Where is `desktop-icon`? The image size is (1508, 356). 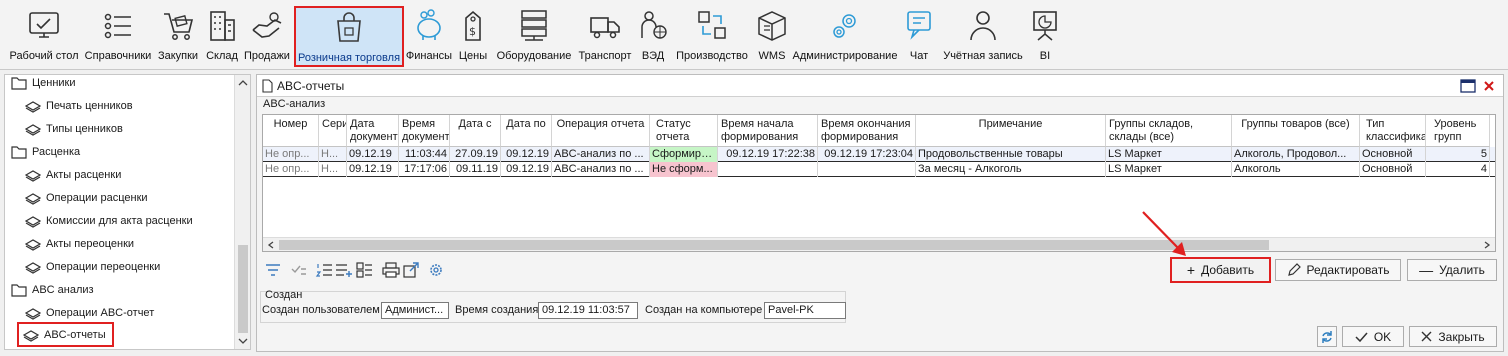 desktop-icon is located at coordinates (44, 25).